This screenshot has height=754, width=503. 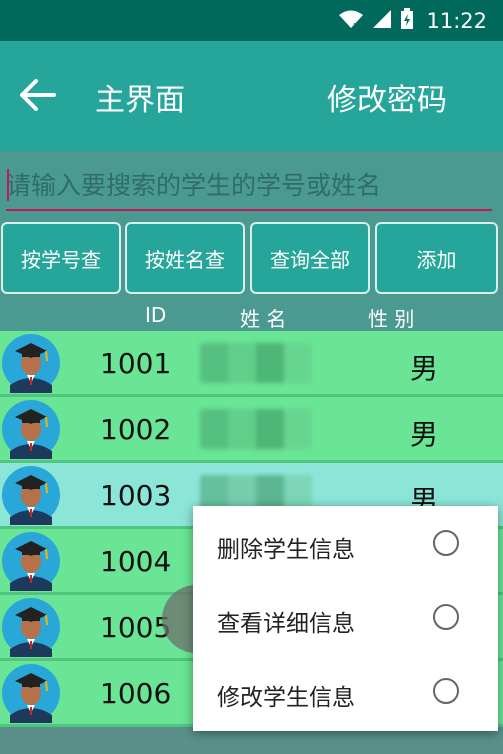 I want to click on header-name: 姓 名, so click(x=263, y=319).